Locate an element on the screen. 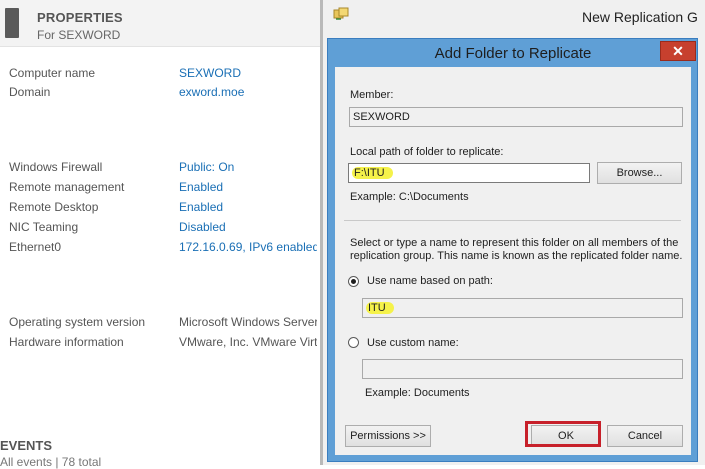 The image size is (705, 469). dialog-title: Add Folder to Replicate is located at coordinates (513, 53).